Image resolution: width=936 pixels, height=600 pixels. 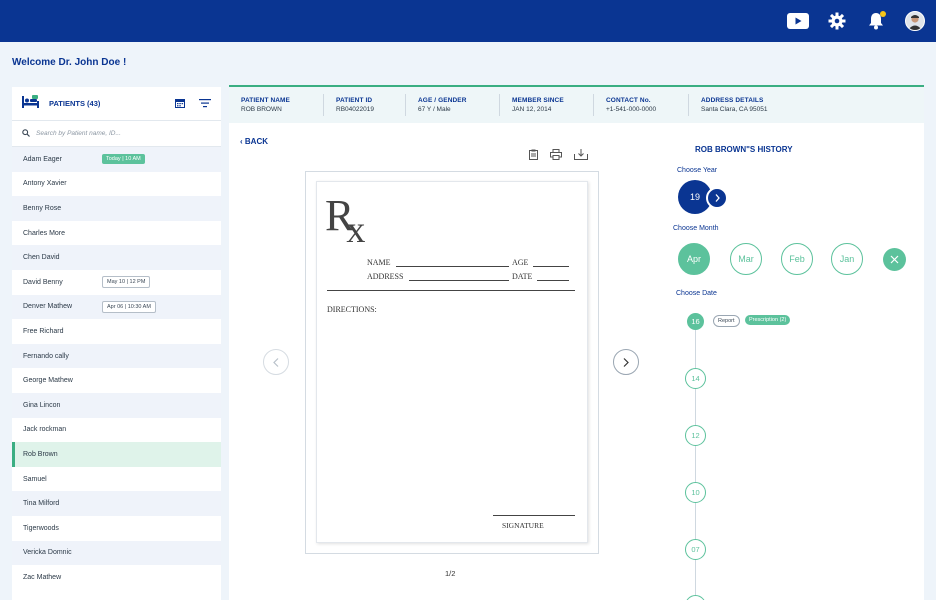 I want to click on info-patient-name: PATIENT NAME ROB BROWN, so click(x=276, y=105).